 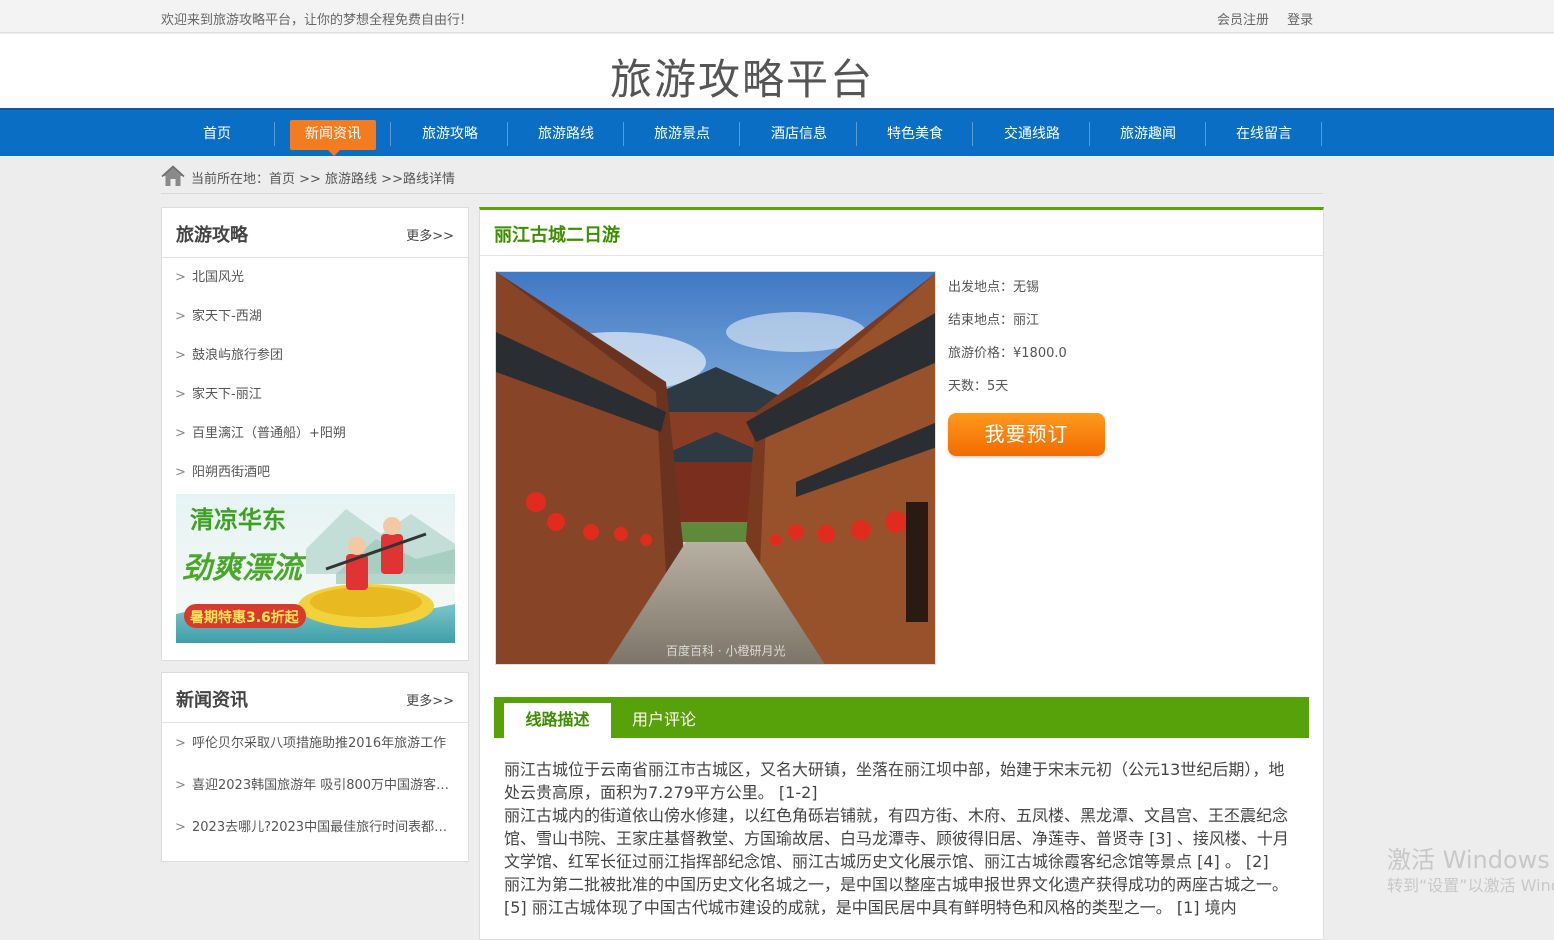 I want to click on promo-line-1: 清凉华东, so click(x=238, y=520).